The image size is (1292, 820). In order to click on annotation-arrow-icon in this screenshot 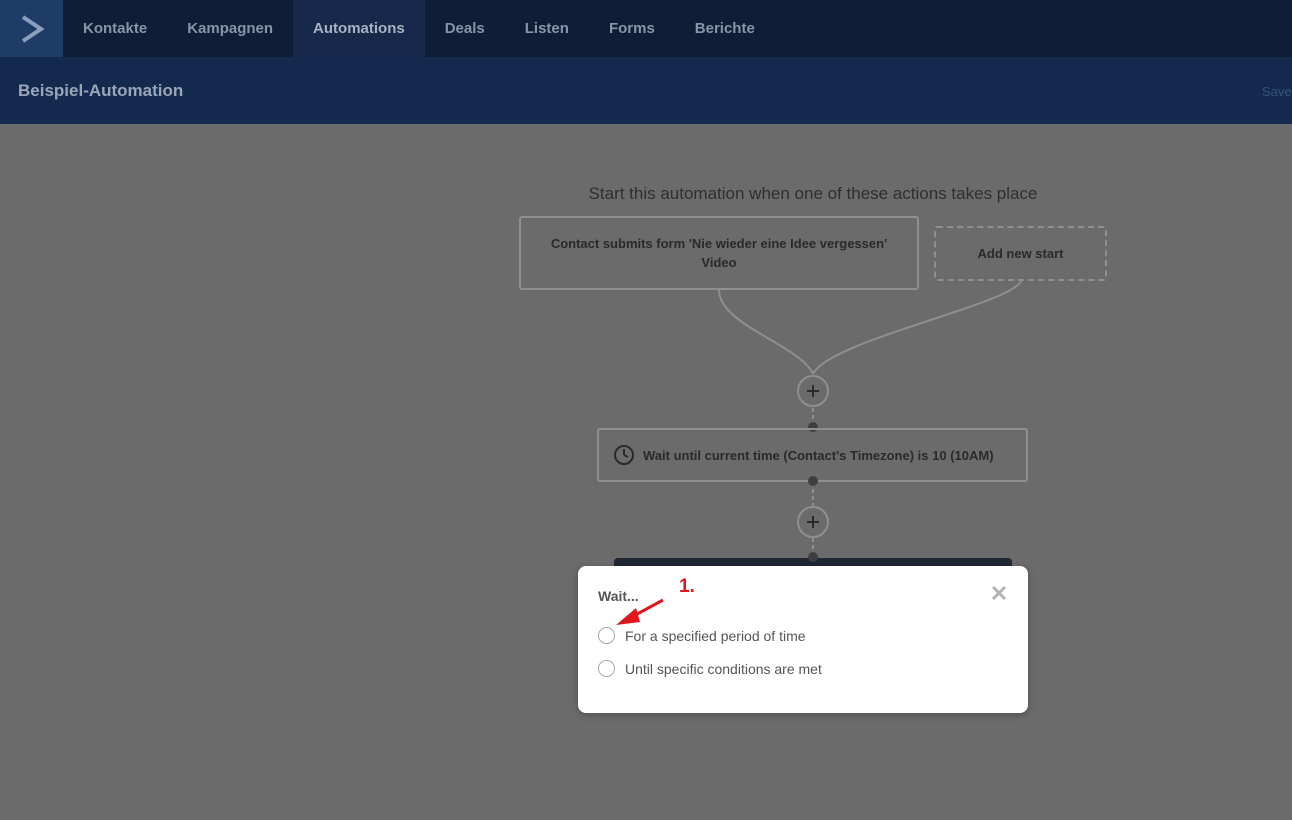, I will do `click(640, 611)`.